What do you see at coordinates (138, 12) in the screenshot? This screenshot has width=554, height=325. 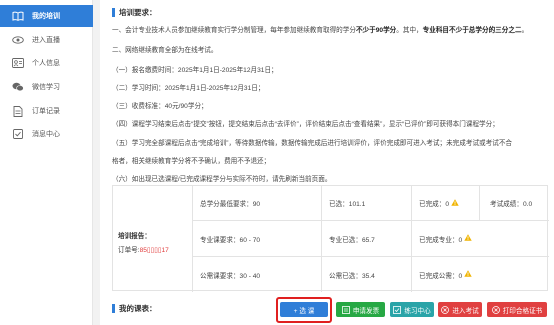 I see `requirements-title: 培训要求：` at bounding box center [138, 12].